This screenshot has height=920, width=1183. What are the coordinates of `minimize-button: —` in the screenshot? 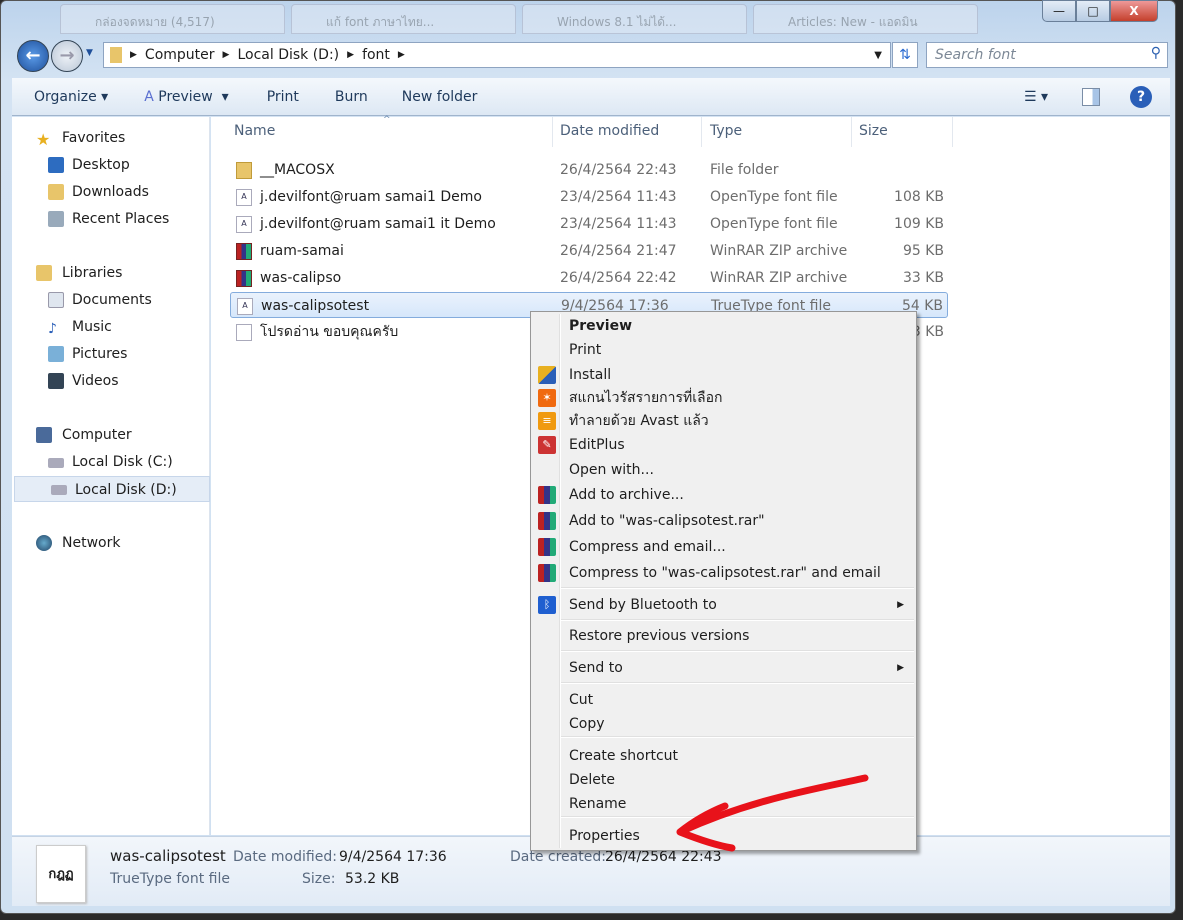 It's located at (1059, 11).